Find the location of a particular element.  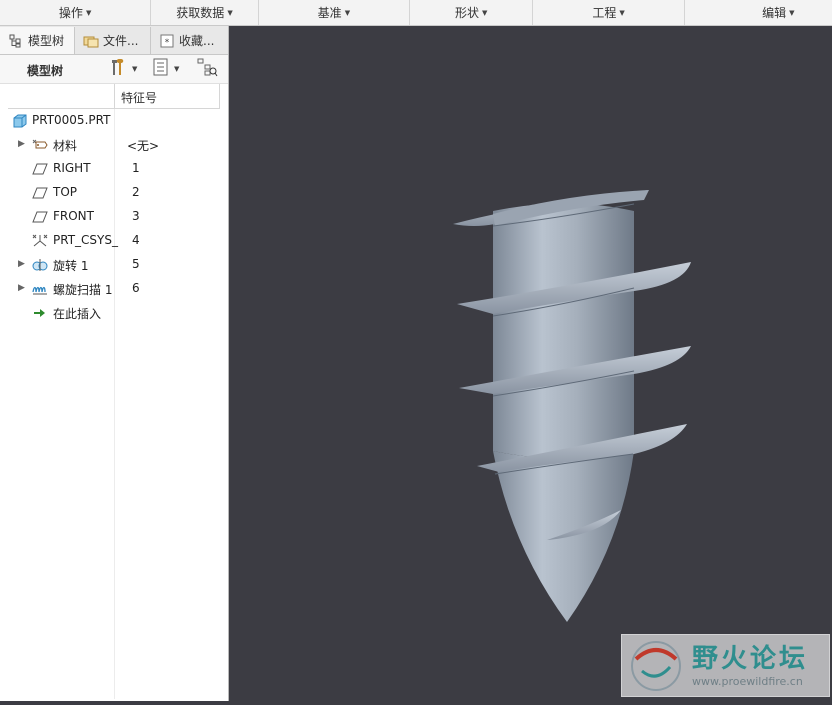

model-tree-toolbar: 模型树 ▼ ▼ is located at coordinates (114, 69).